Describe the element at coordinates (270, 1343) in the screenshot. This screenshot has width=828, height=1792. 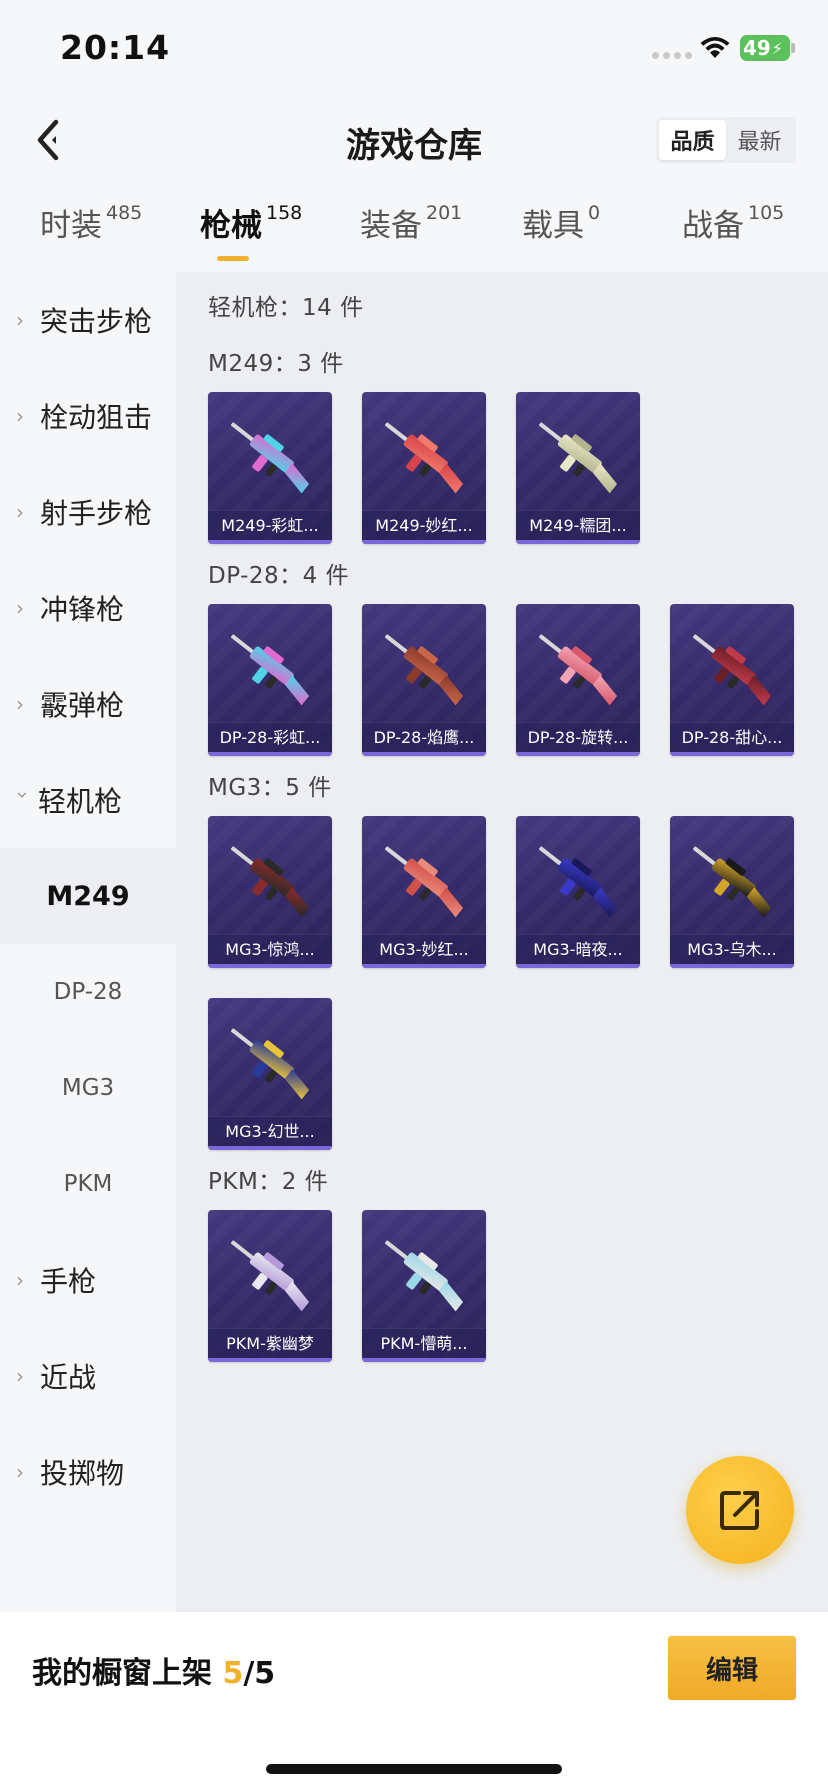
I see `skin-name: PKM-紫幽梦` at that location.